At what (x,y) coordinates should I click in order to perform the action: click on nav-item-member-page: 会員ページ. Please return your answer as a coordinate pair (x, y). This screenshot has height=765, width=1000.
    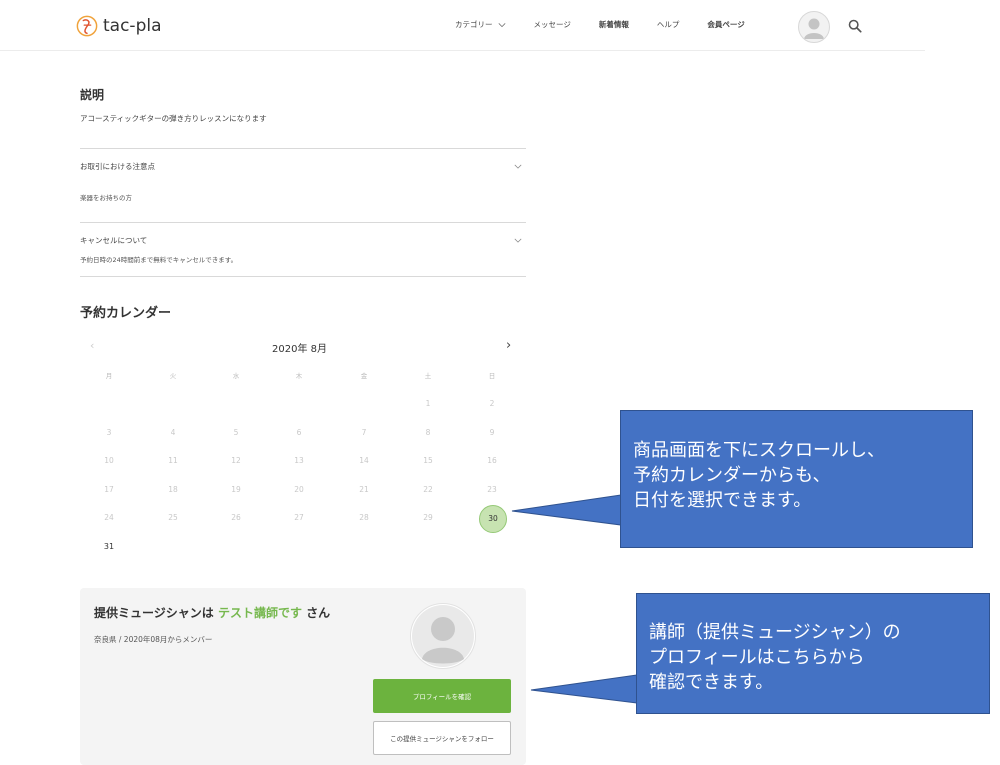
    Looking at the image, I should click on (725, 24).